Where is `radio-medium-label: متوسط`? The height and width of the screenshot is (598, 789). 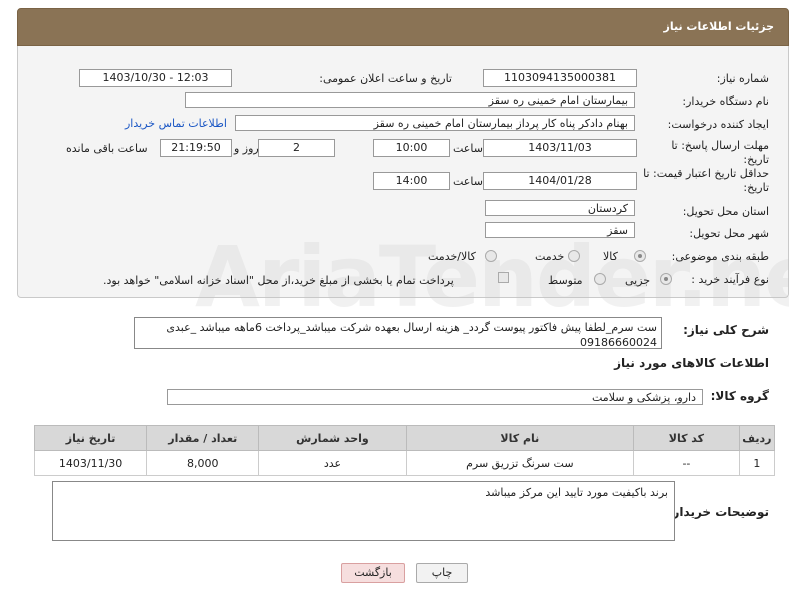
radio-medium-label: متوسط is located at coordinates (565, 280).